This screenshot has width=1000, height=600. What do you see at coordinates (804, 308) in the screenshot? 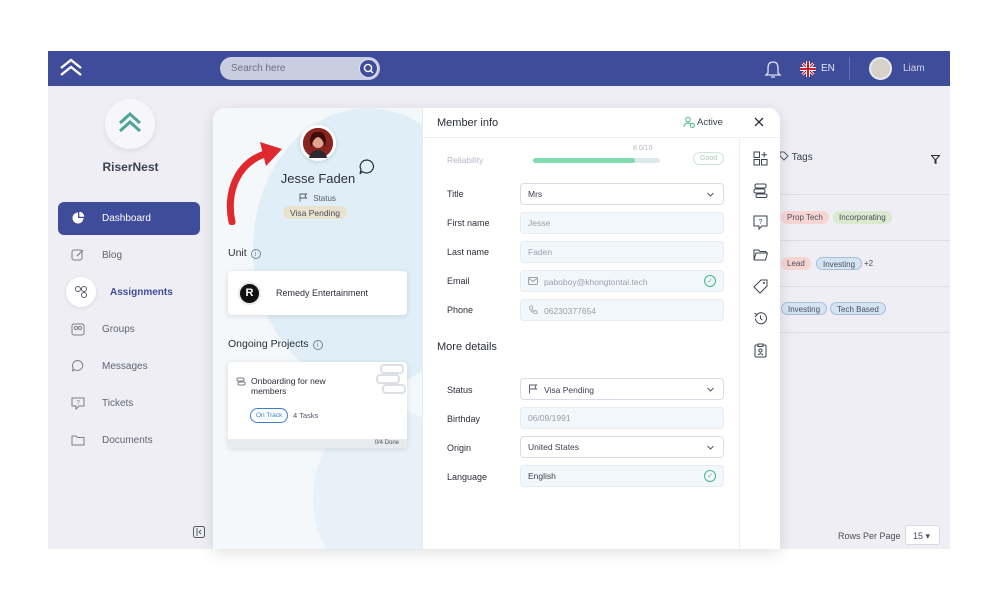
I see `tag-chip: Investing` at bounding box center [804, 308].